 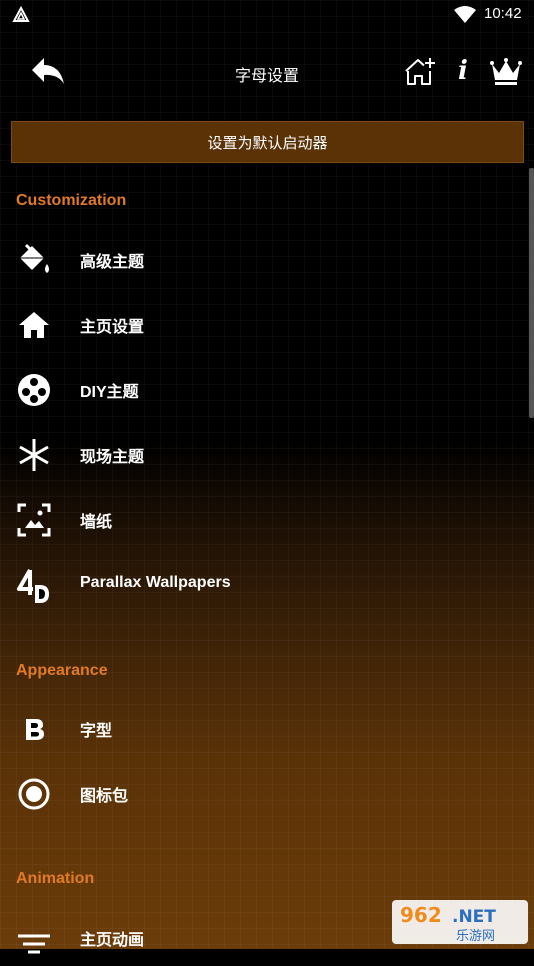 What do you see at coordinates (267, 73) in the screenshot?
I see `top-app-bar: 字母设置 i` at bounding box center [267, 73].